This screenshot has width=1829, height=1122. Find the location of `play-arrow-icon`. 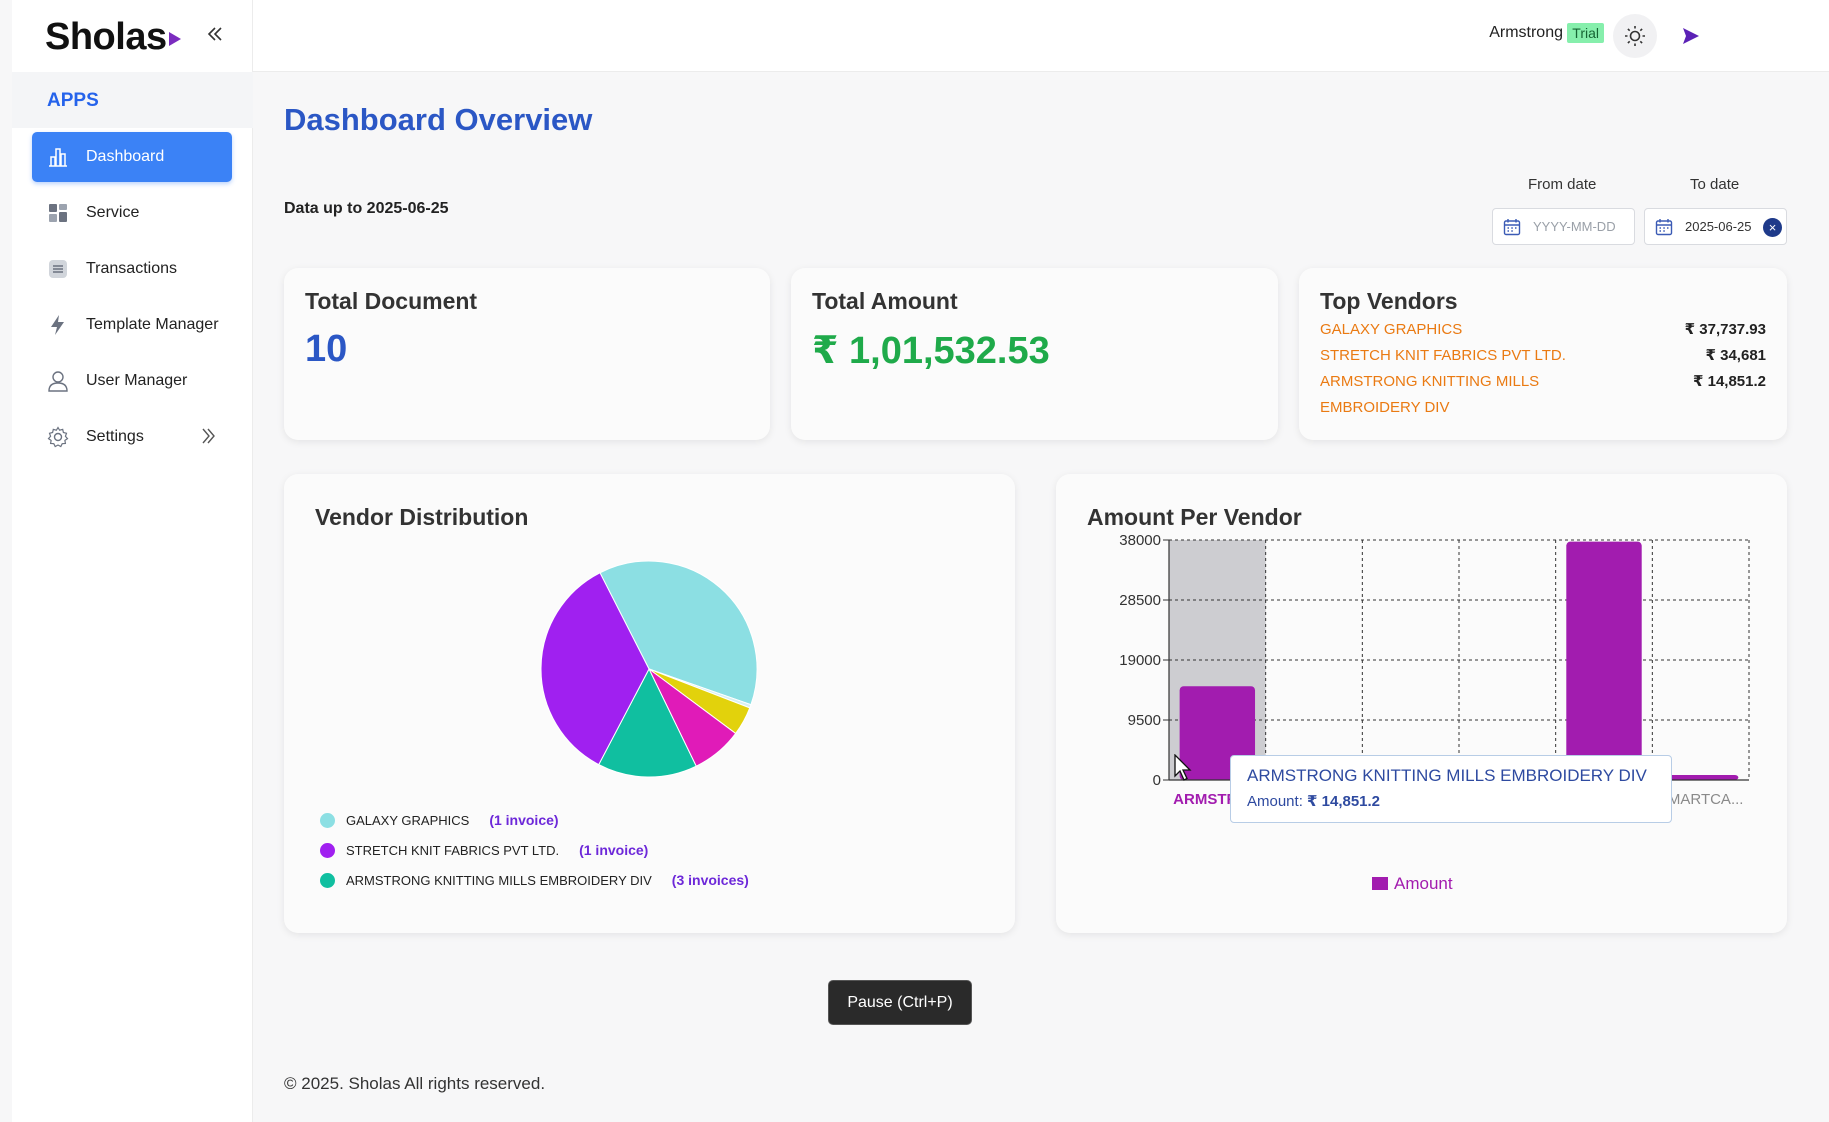

play-arrow-icon is located at coordinates (1691, 36).